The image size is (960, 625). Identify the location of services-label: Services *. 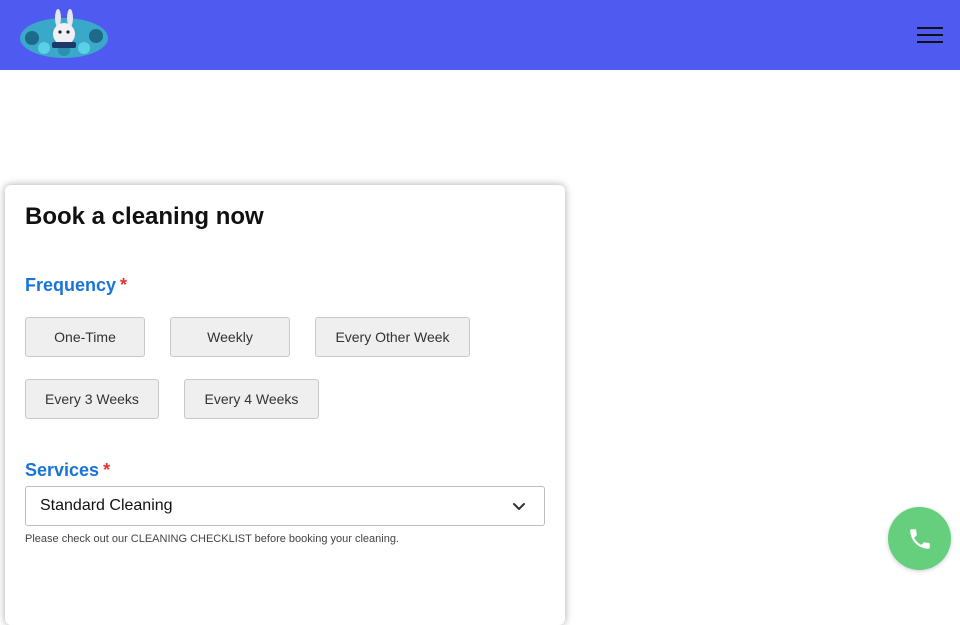
(67, 470).